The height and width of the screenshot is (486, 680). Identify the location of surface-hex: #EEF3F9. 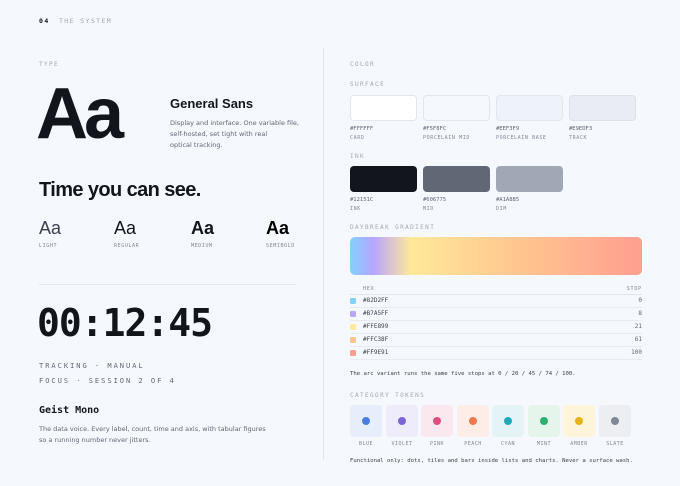
(508, 129).